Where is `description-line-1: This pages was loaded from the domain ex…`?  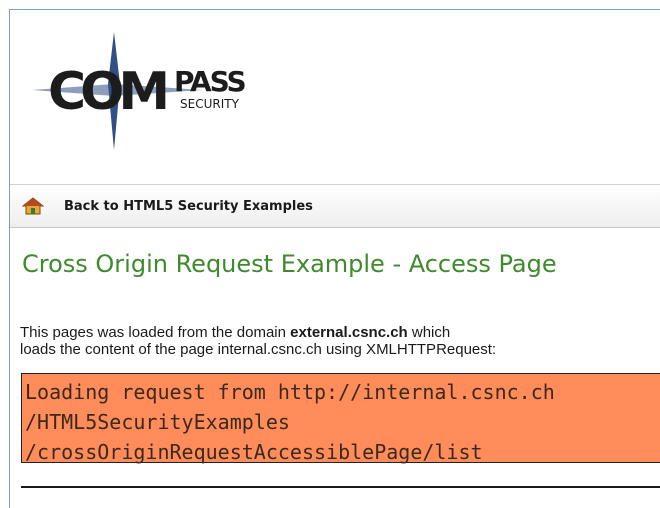
description-line-1: This pages was loaded from the domain ex… is located at coordinates (340, 332).